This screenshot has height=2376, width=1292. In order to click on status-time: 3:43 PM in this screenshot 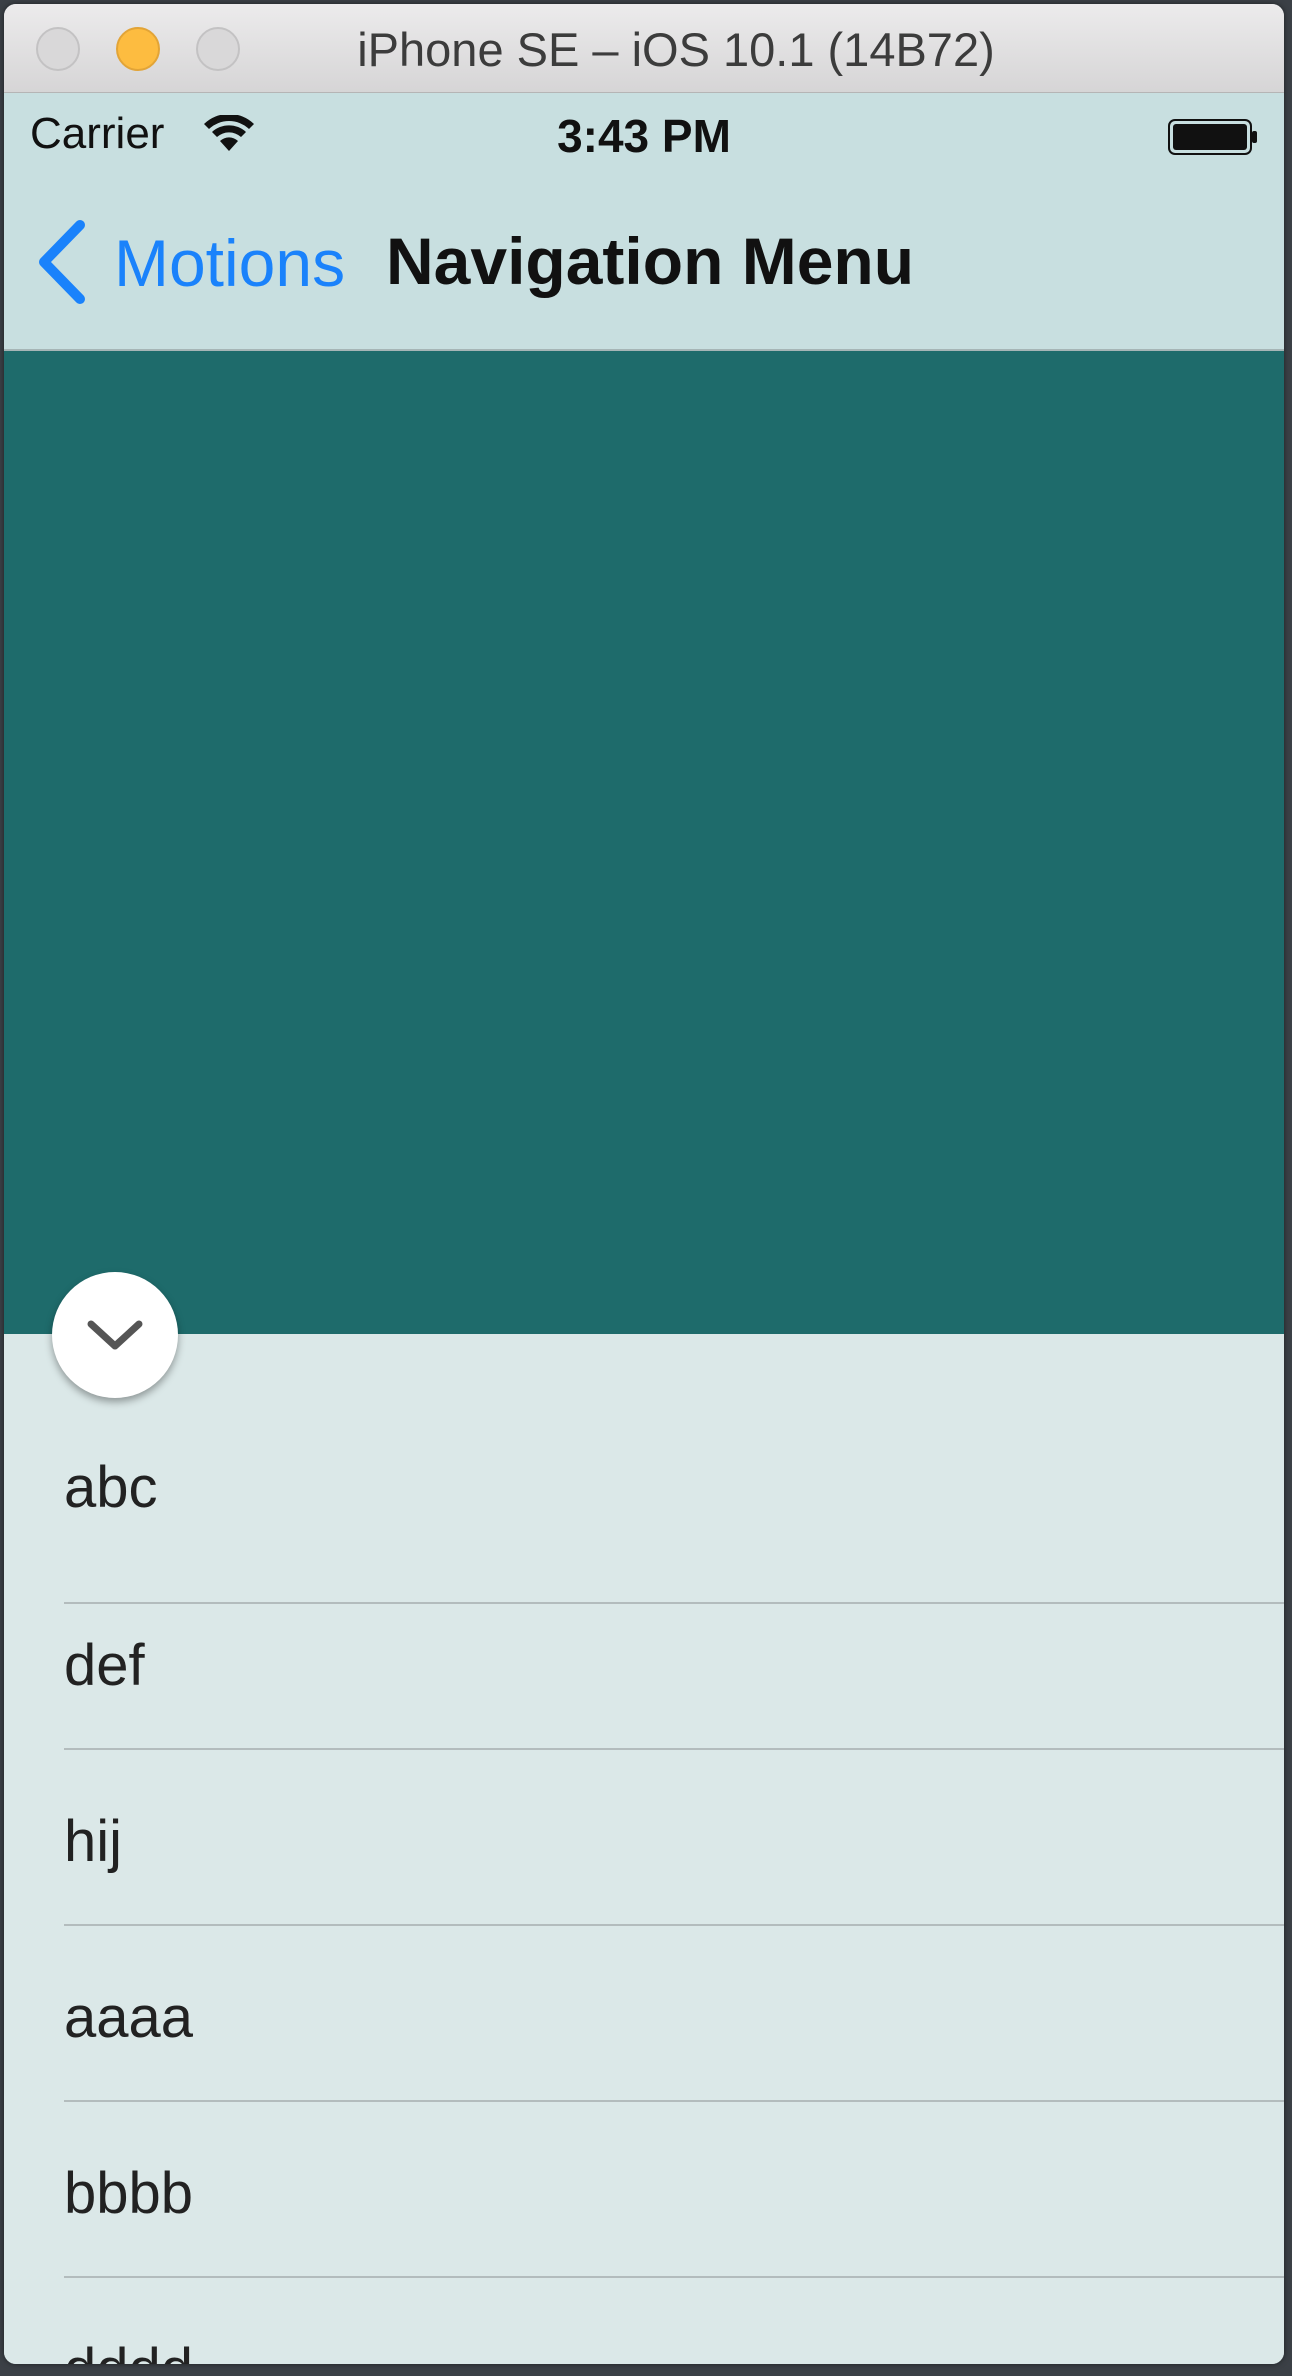, I will do `click(644, 136)`.